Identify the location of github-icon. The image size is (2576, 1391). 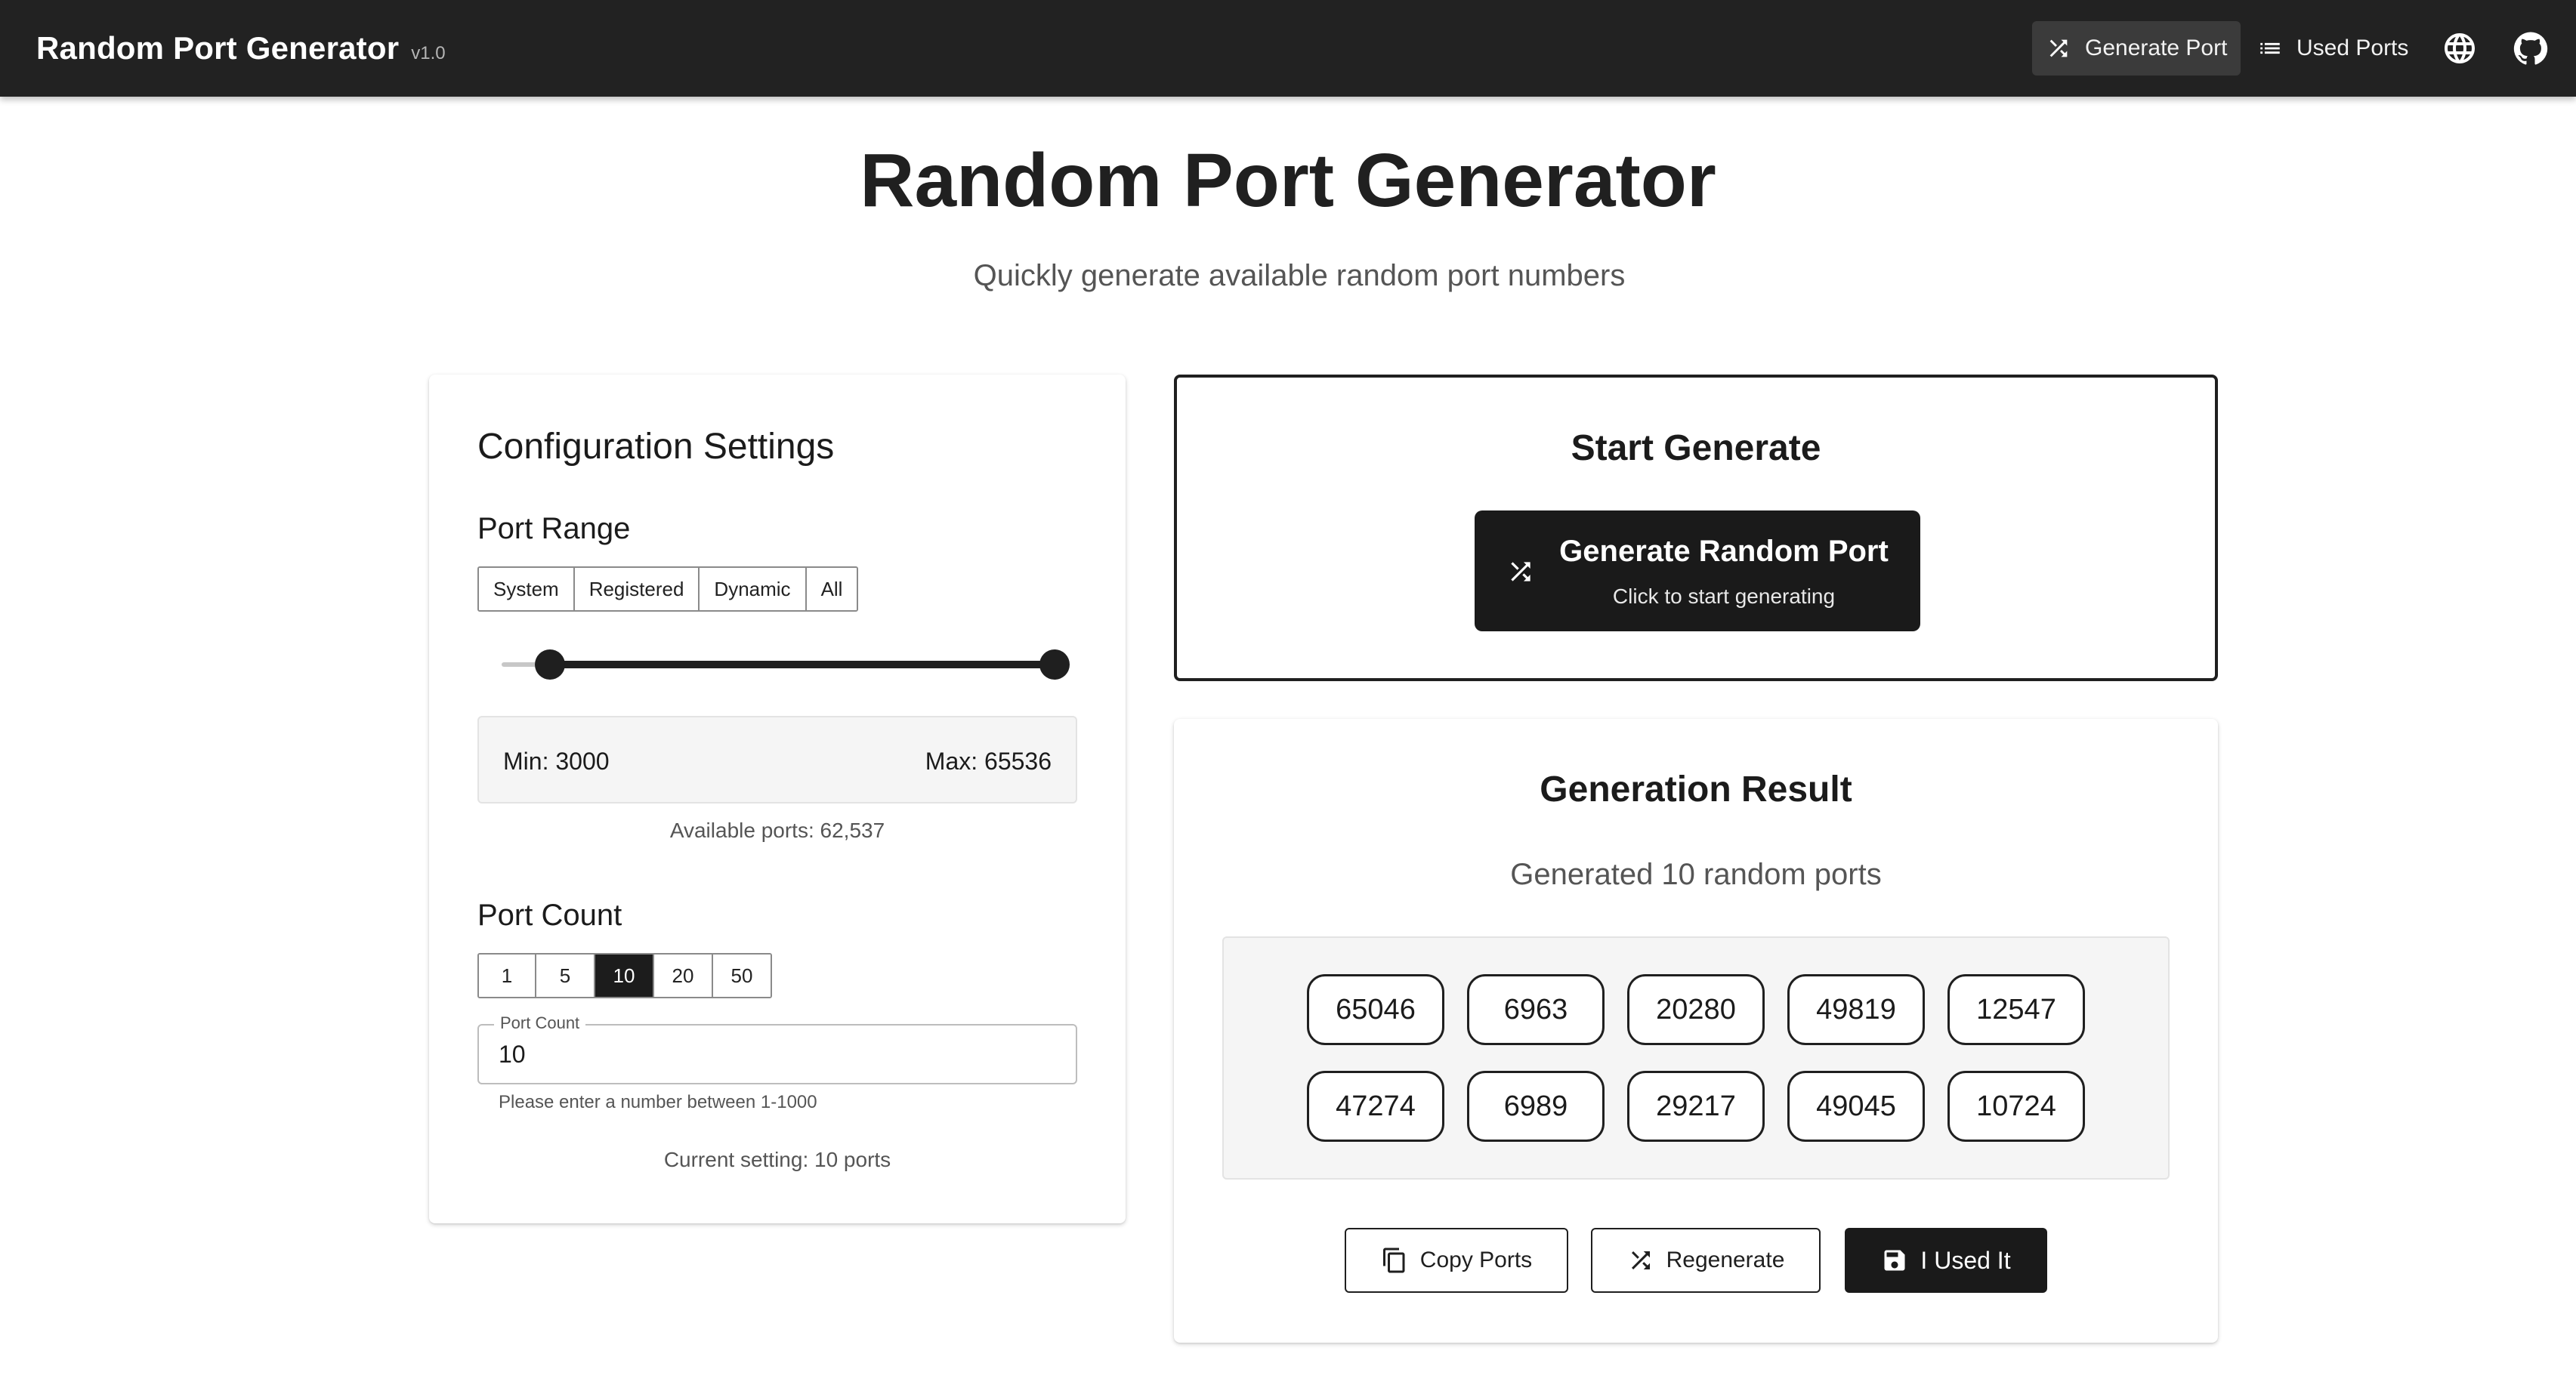
(2531, 48).